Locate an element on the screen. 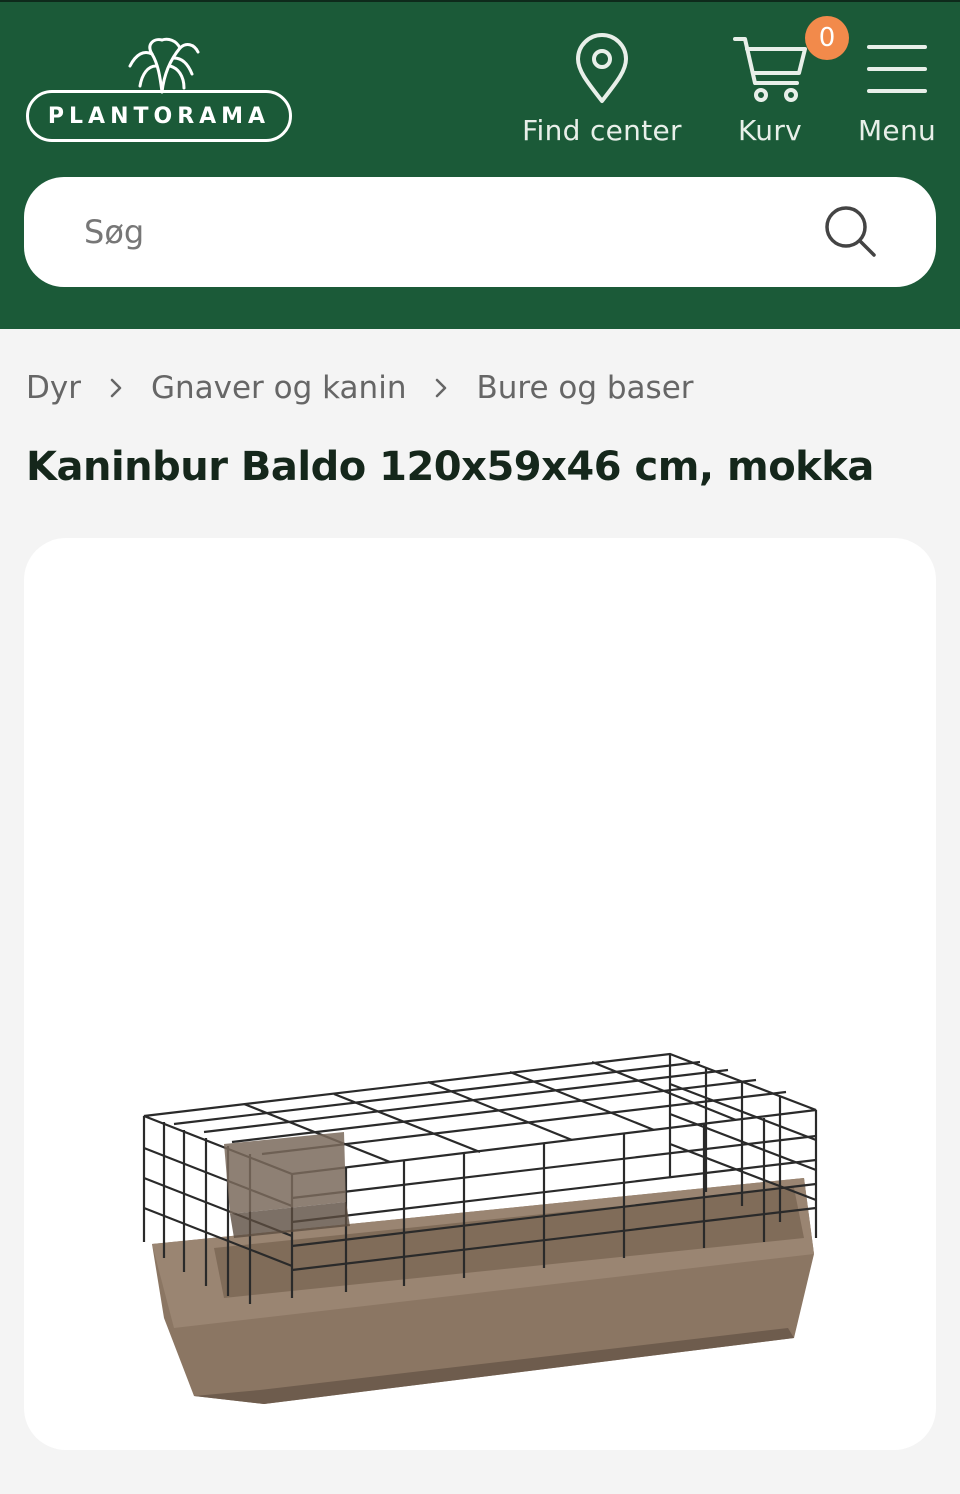  plantorama-logo: PLANTORAMA is located at coordinates (160, 91).